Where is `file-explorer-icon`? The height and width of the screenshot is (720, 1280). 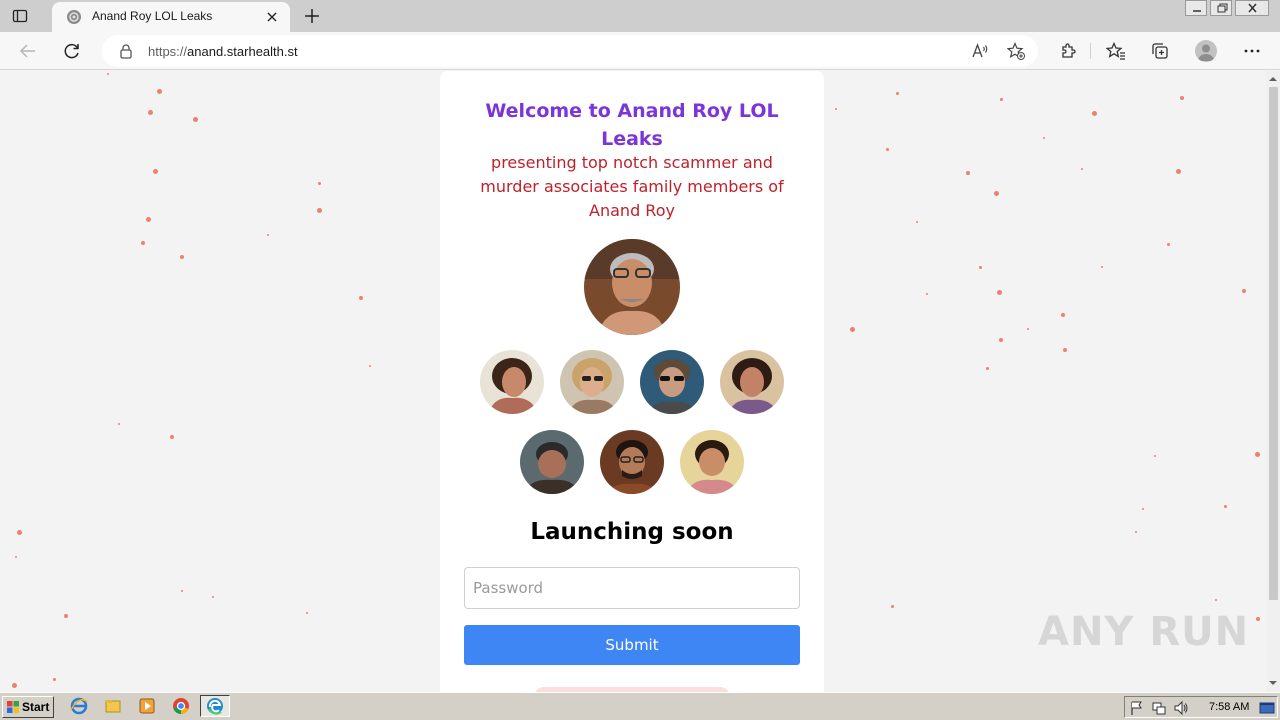 file-explorer-icon is located at coordinates (113, 706).